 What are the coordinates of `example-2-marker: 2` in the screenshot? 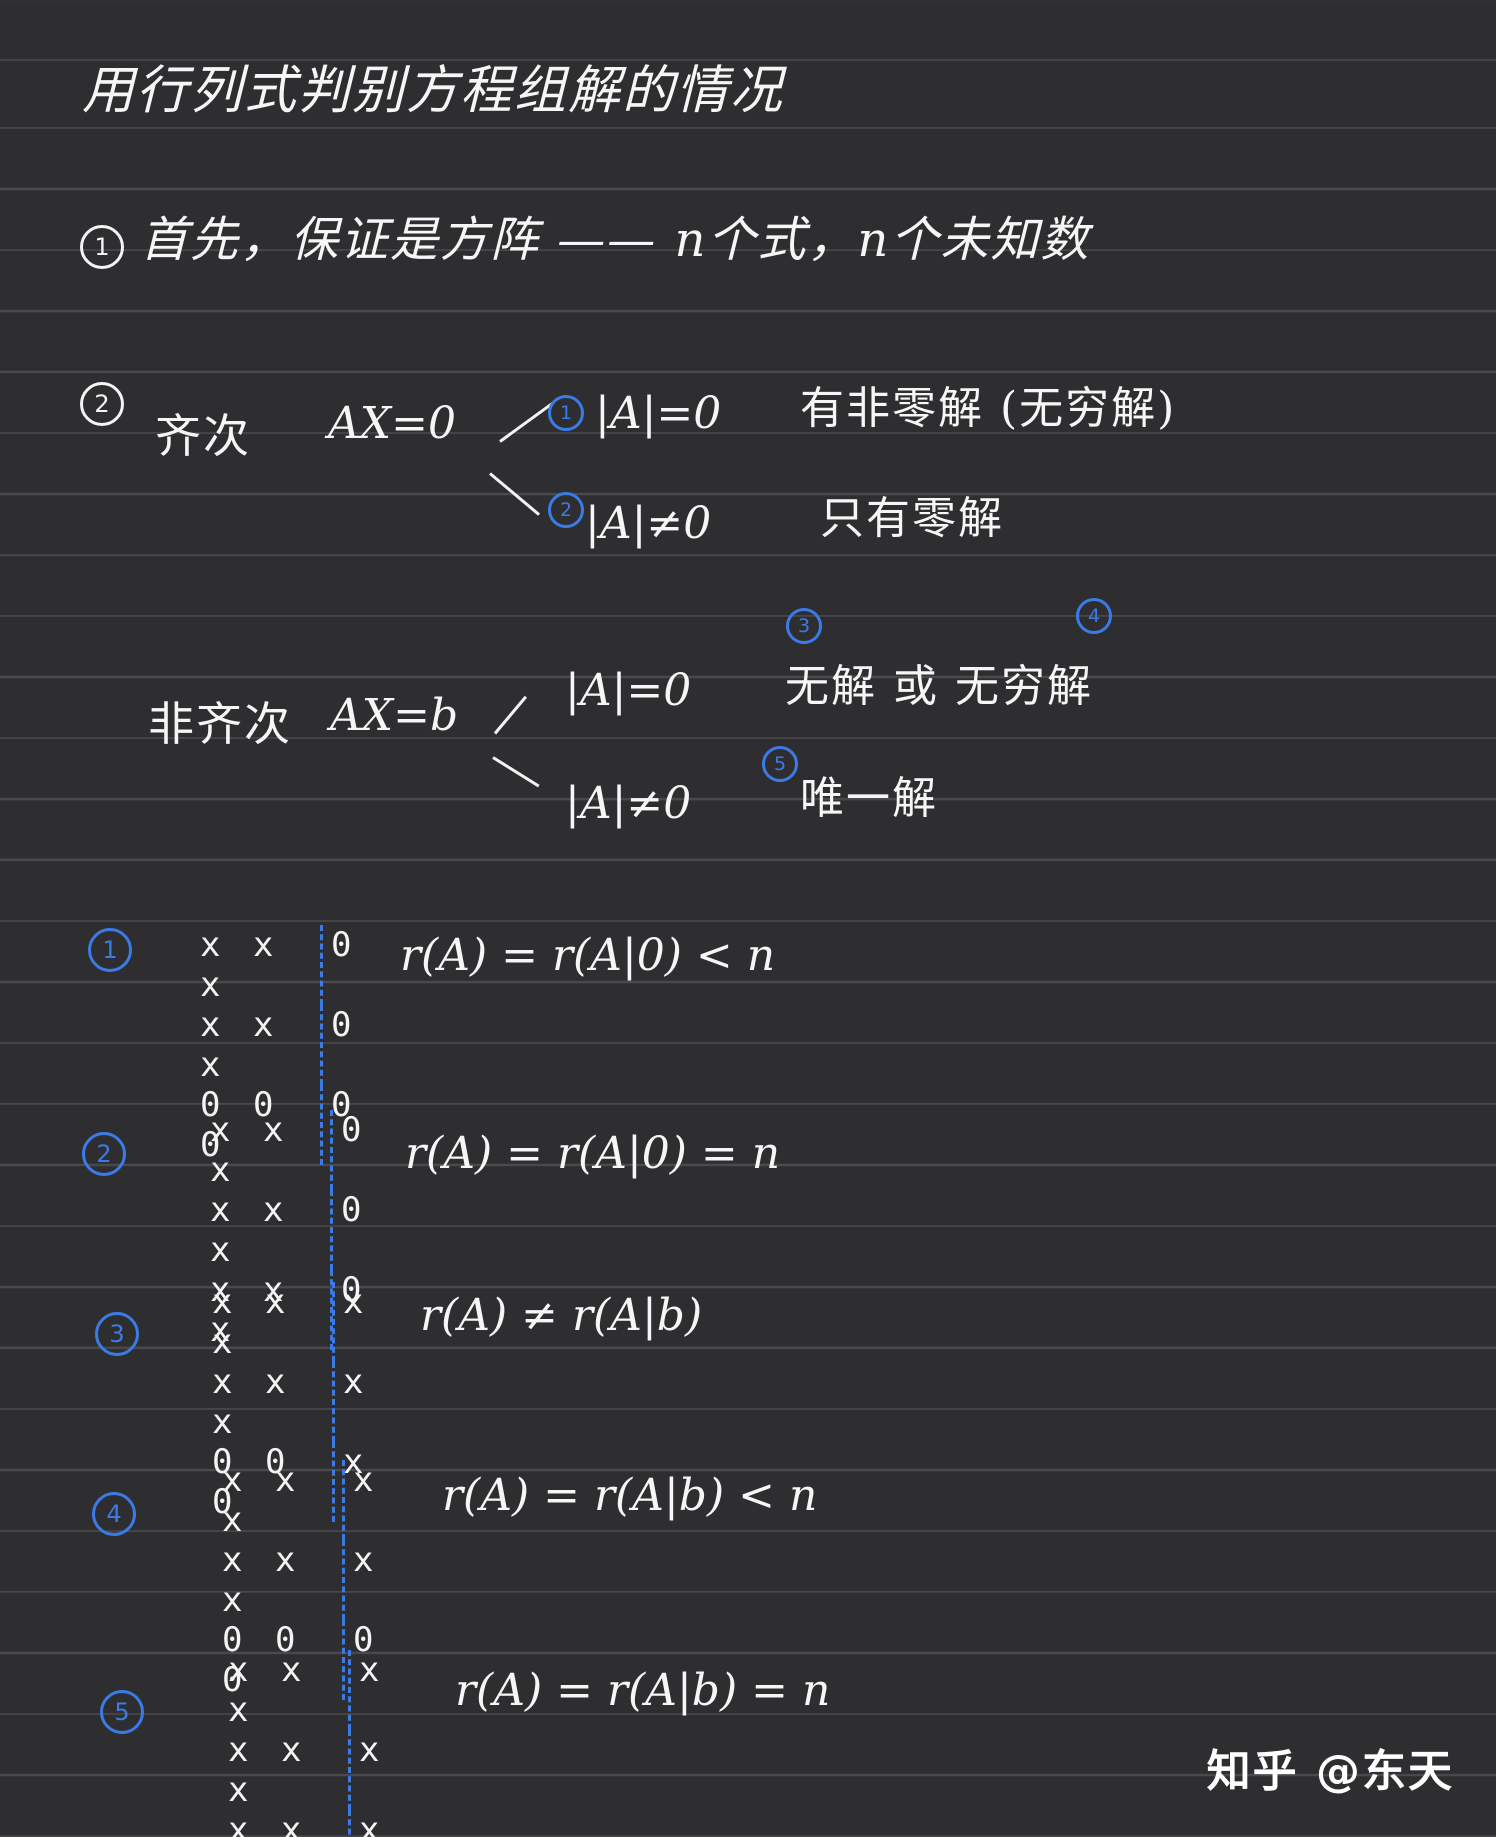 It's located at (104, 1154).